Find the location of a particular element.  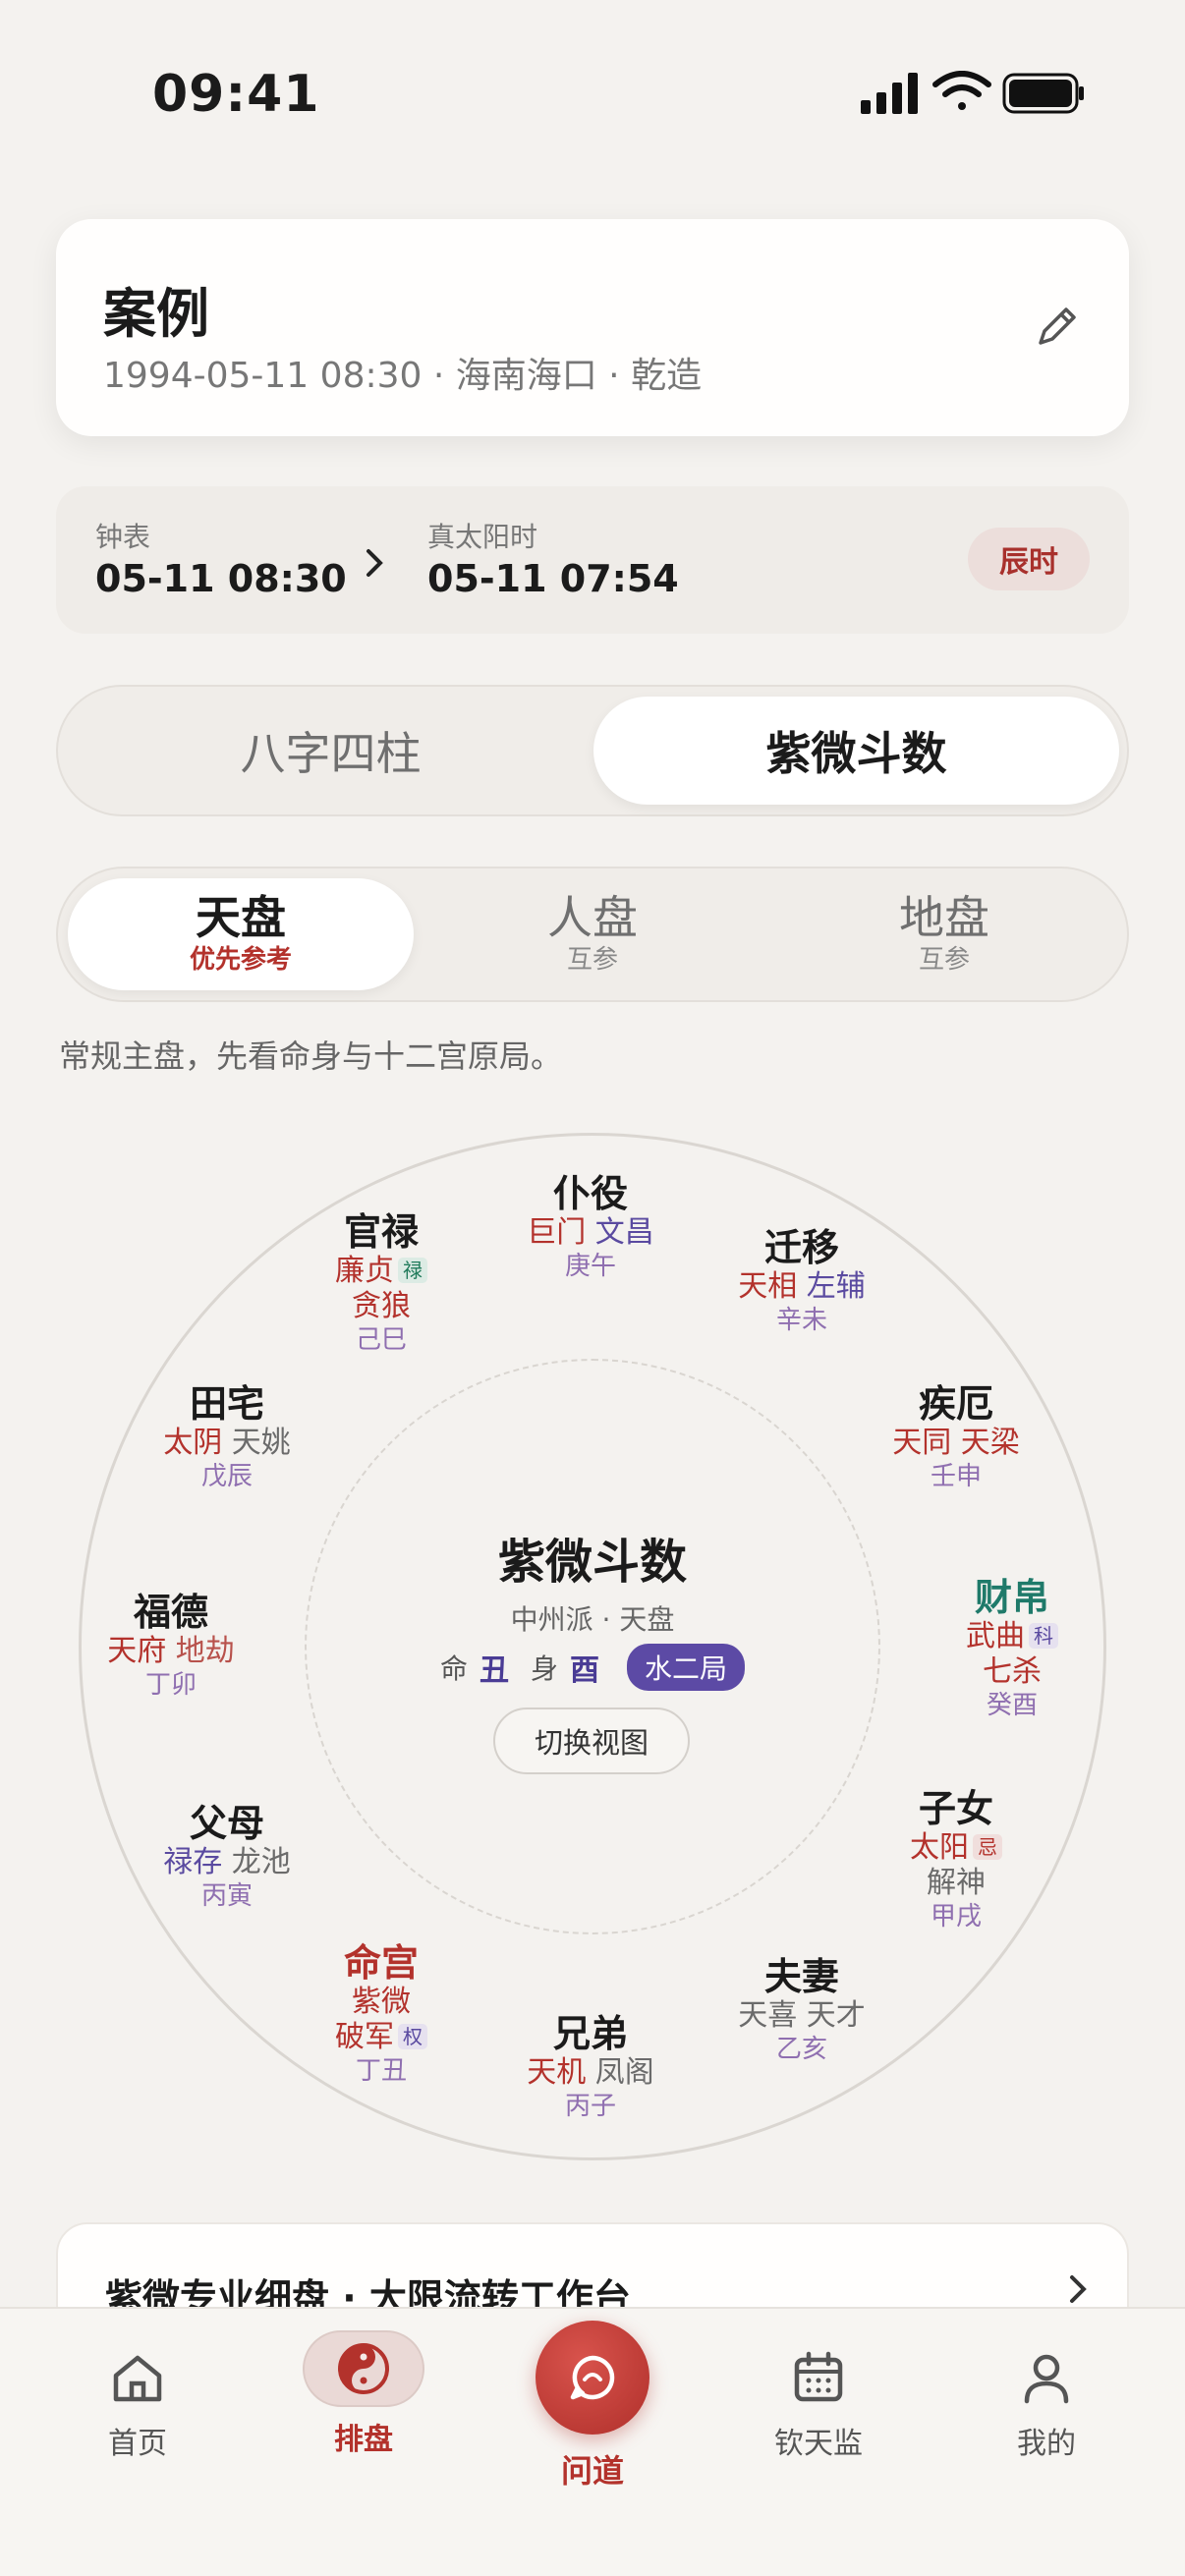

shen-label: 身 is located at coordinates (544, 1668).